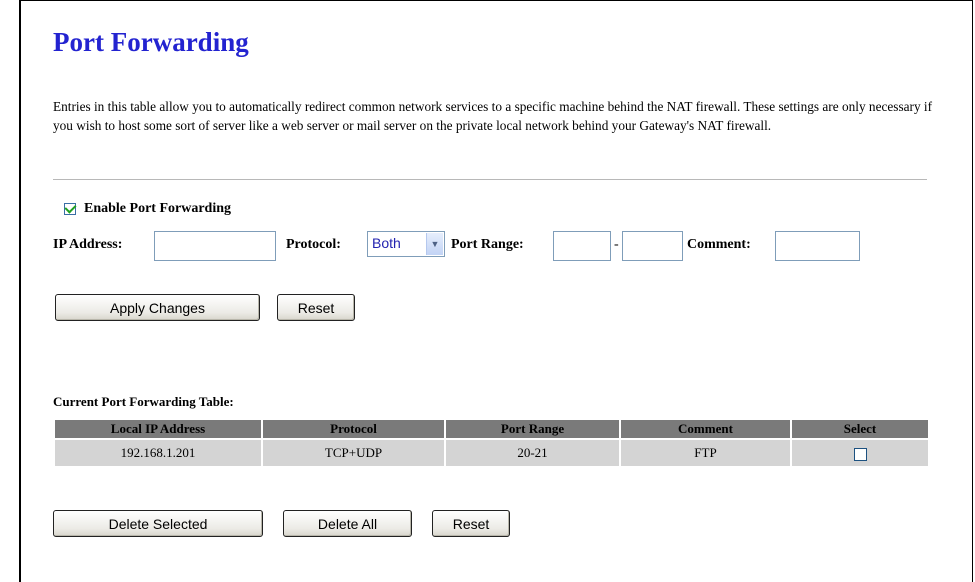  I want to click on delete-all-button: Delete All, so click(347, 523).